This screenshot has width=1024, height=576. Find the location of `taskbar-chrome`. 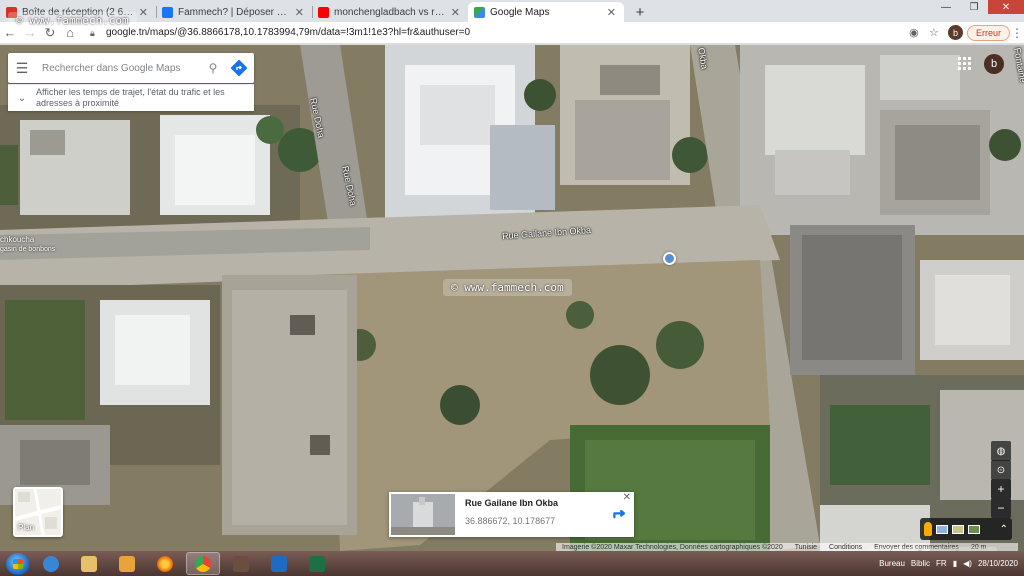

taskbar-chrome is located at coordinates (203, 563).